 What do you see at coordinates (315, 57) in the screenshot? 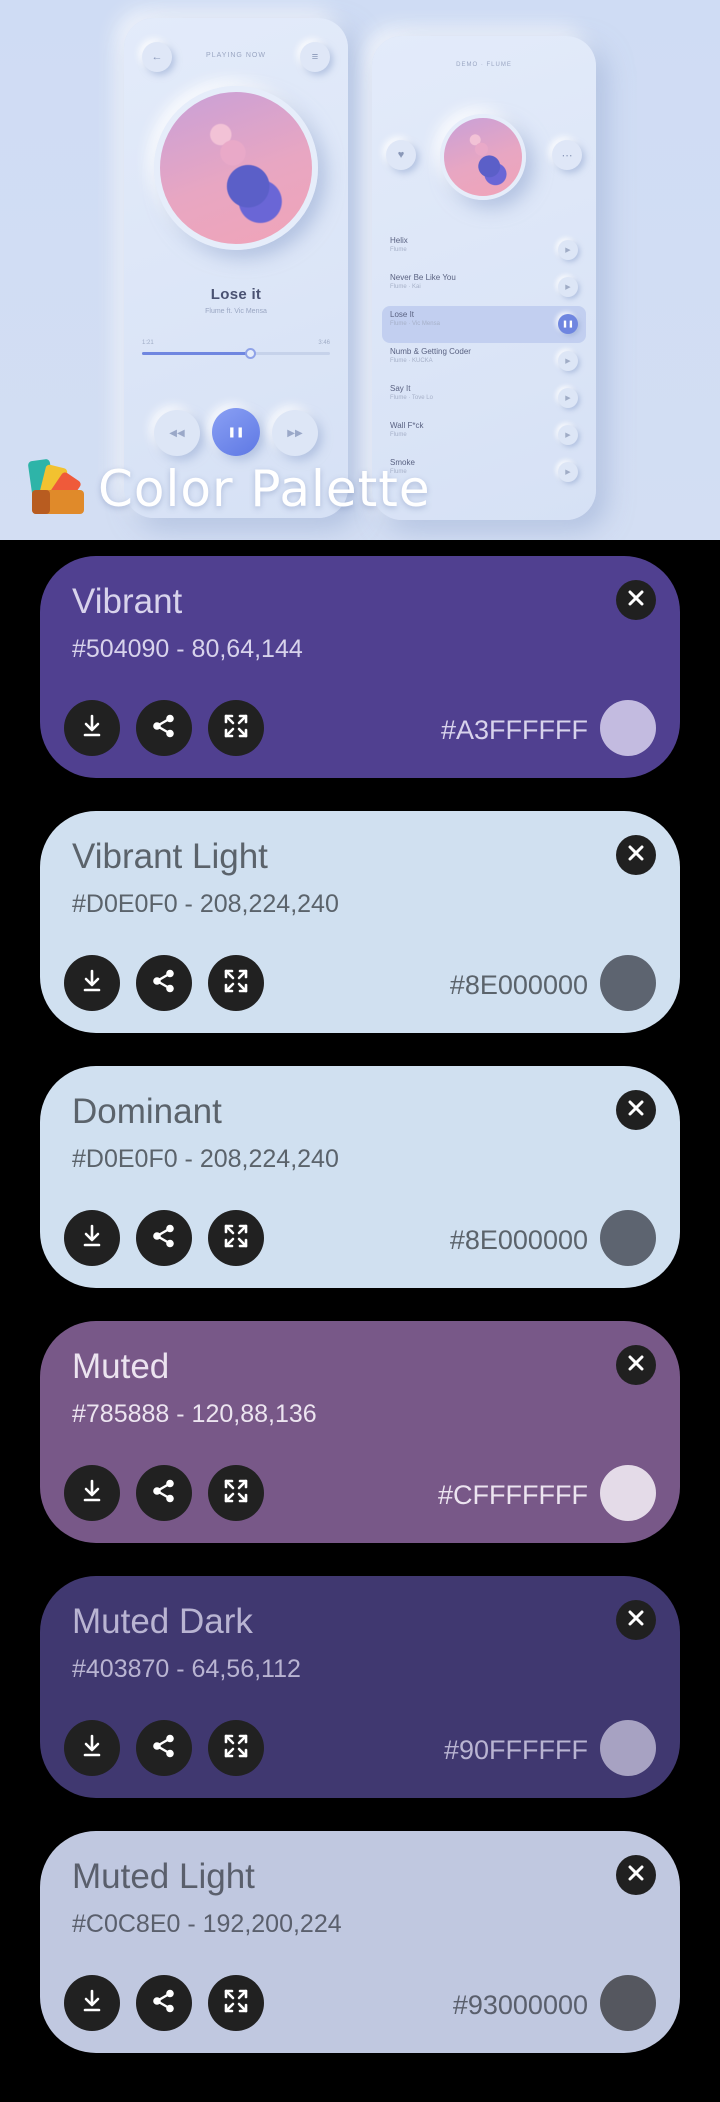
I see `menu-icon: ≡` at bounding box center [315, 57].